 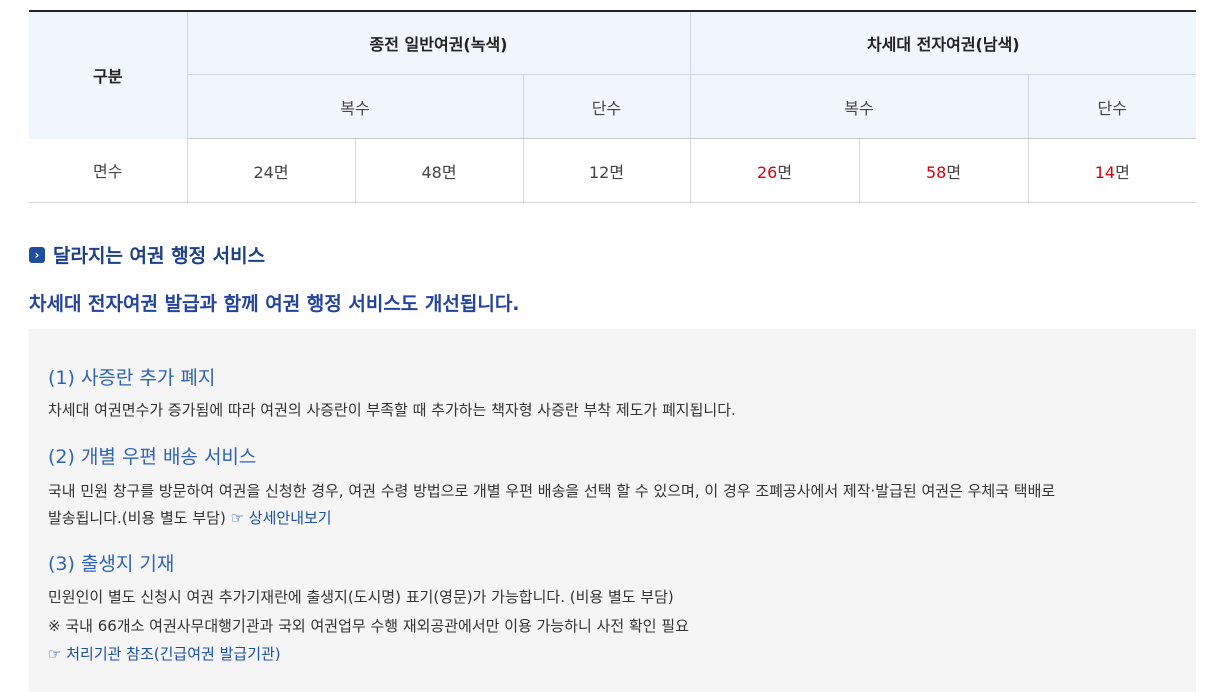 I want to click on detail-guide-link: ☞ 상세안내보기, so click(x=281, y=518).